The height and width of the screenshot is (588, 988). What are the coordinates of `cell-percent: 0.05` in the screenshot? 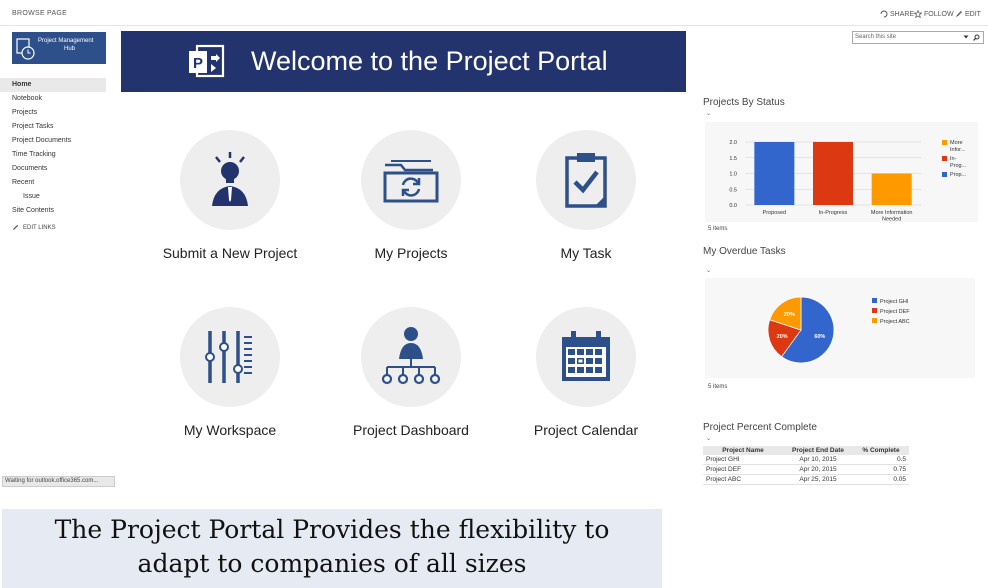 It's located at (881, 479).